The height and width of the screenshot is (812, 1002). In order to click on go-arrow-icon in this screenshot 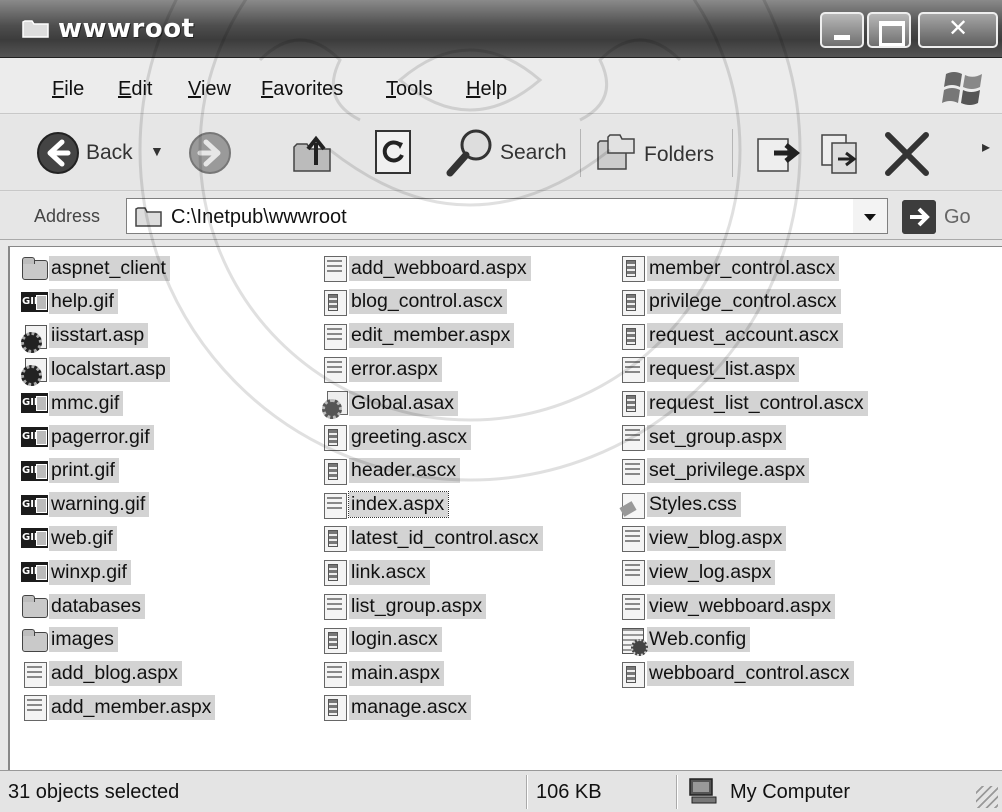, I will do `click(919, 217)`.